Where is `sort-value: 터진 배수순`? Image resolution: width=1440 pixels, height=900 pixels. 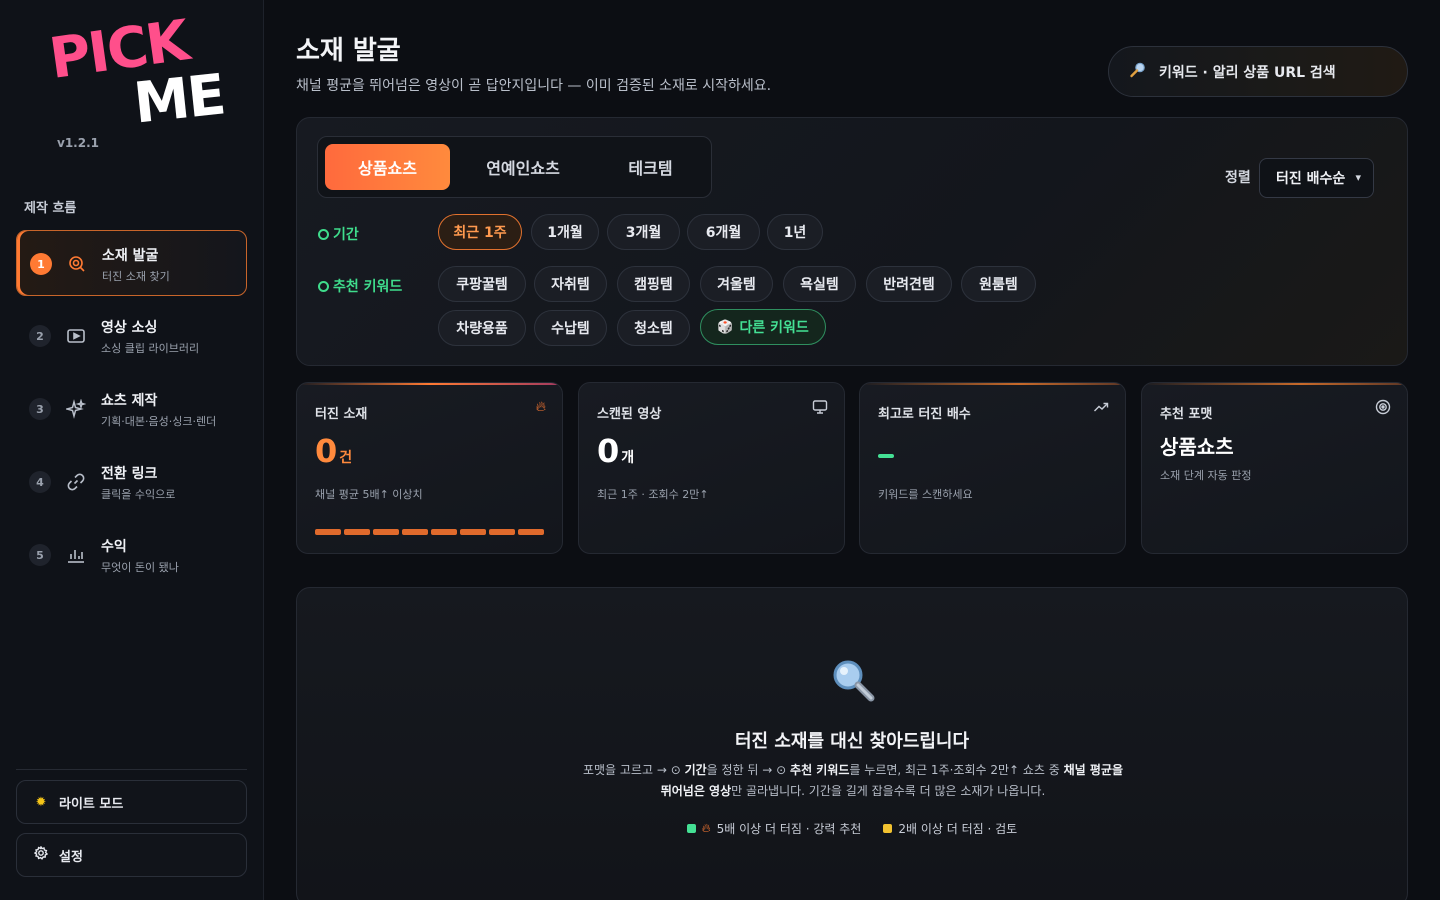
sort-value: 터진 배수순 is located at coordinates (1311, 179).